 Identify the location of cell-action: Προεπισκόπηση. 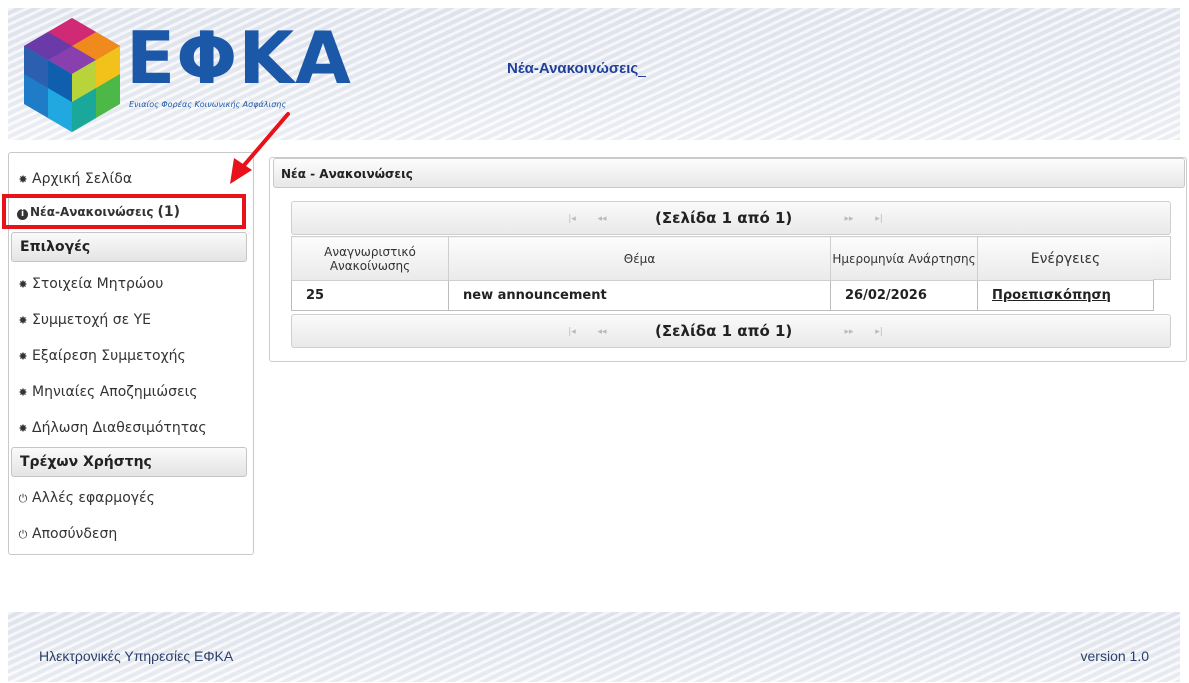
(1065, 295).